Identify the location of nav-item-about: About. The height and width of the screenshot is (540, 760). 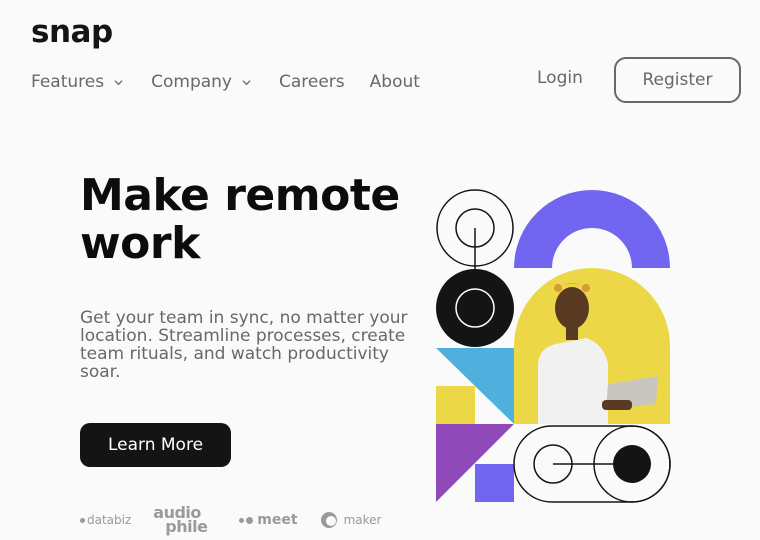
(395, 82).